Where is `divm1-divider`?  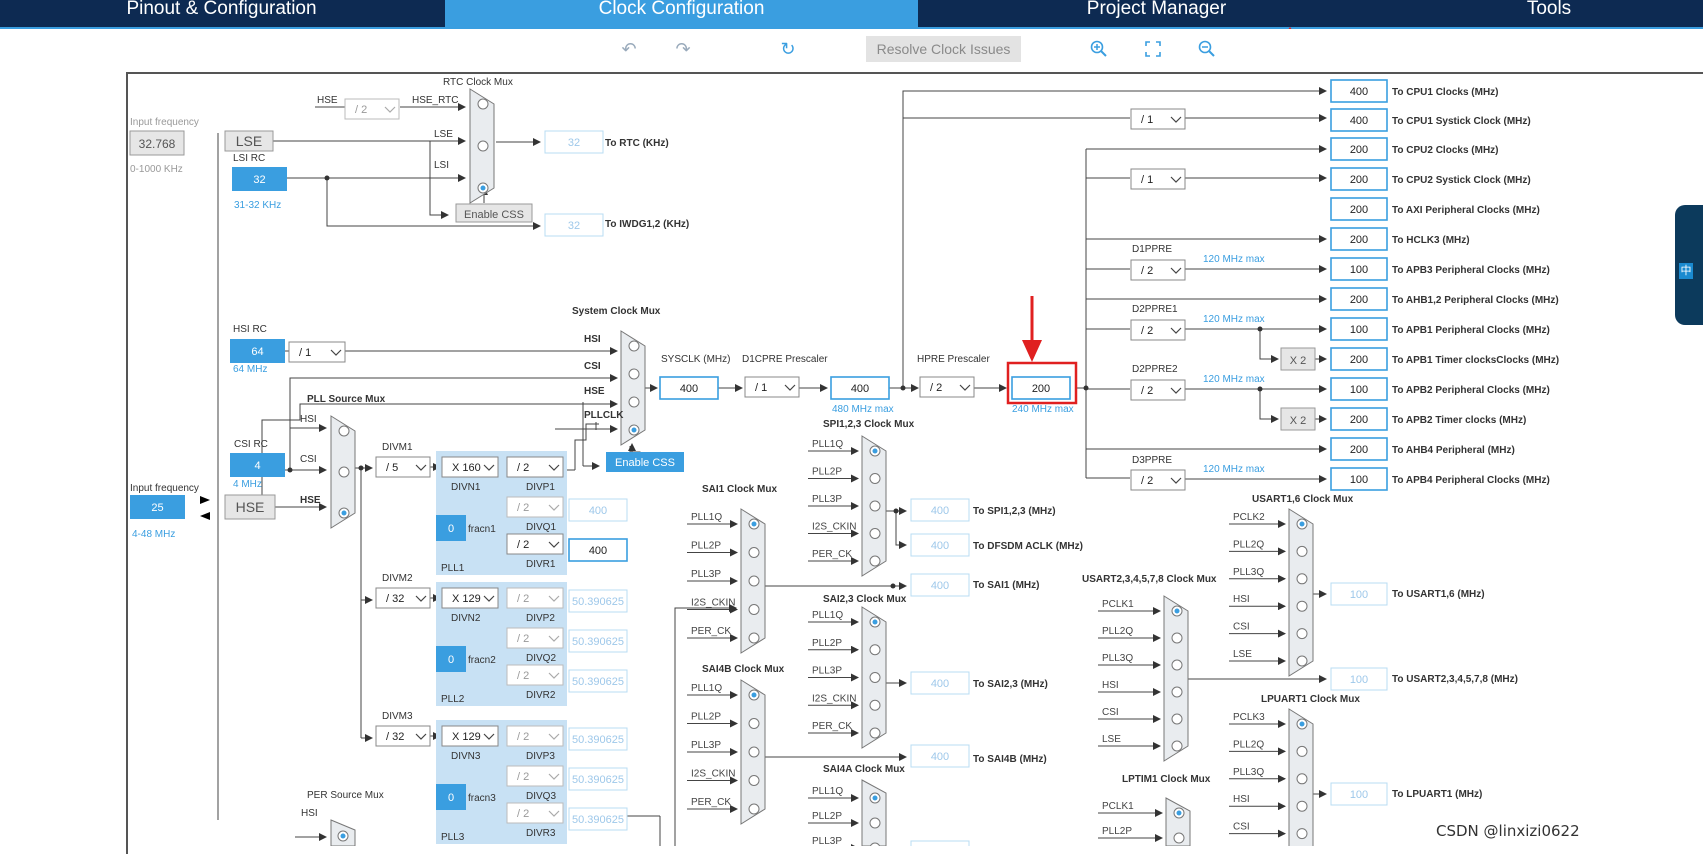 divm1-divider is located at coordinates (403, 467).